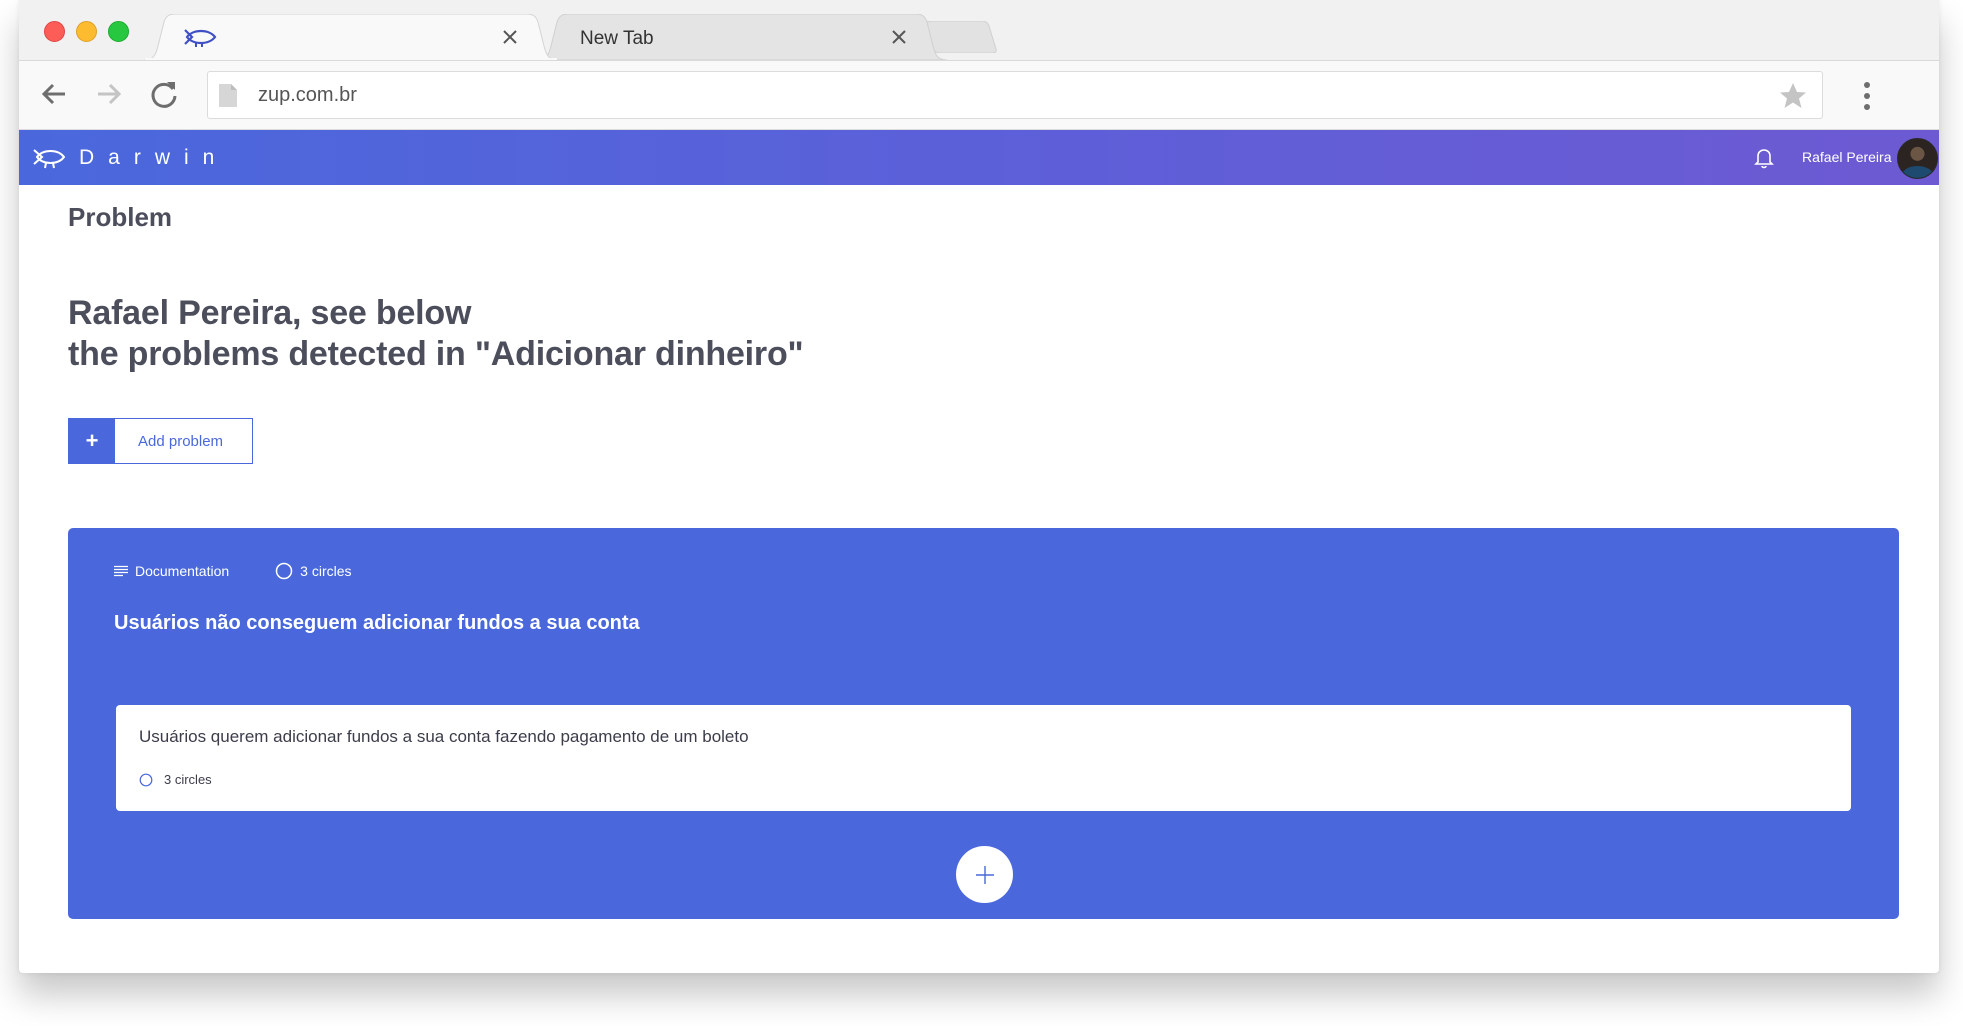 The image size is (1963, 1026). I want to click on add-problem-button: + Add problem, so click(160, 441).